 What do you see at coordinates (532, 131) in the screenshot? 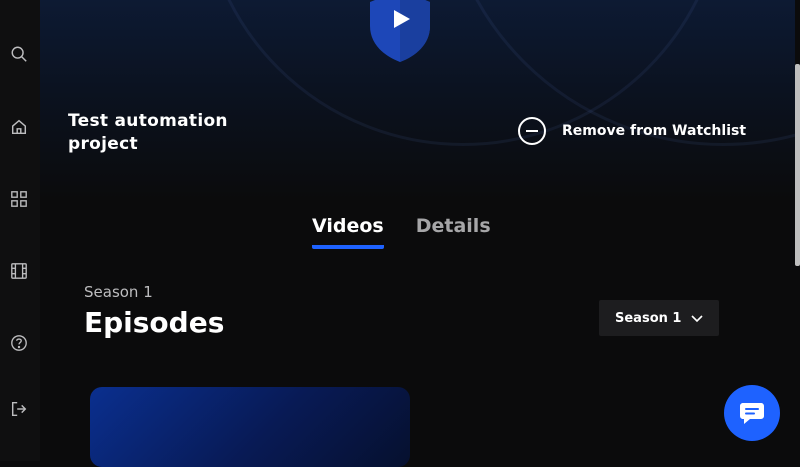
I see `minus-circle-icon` at bounding box center [532, 131].